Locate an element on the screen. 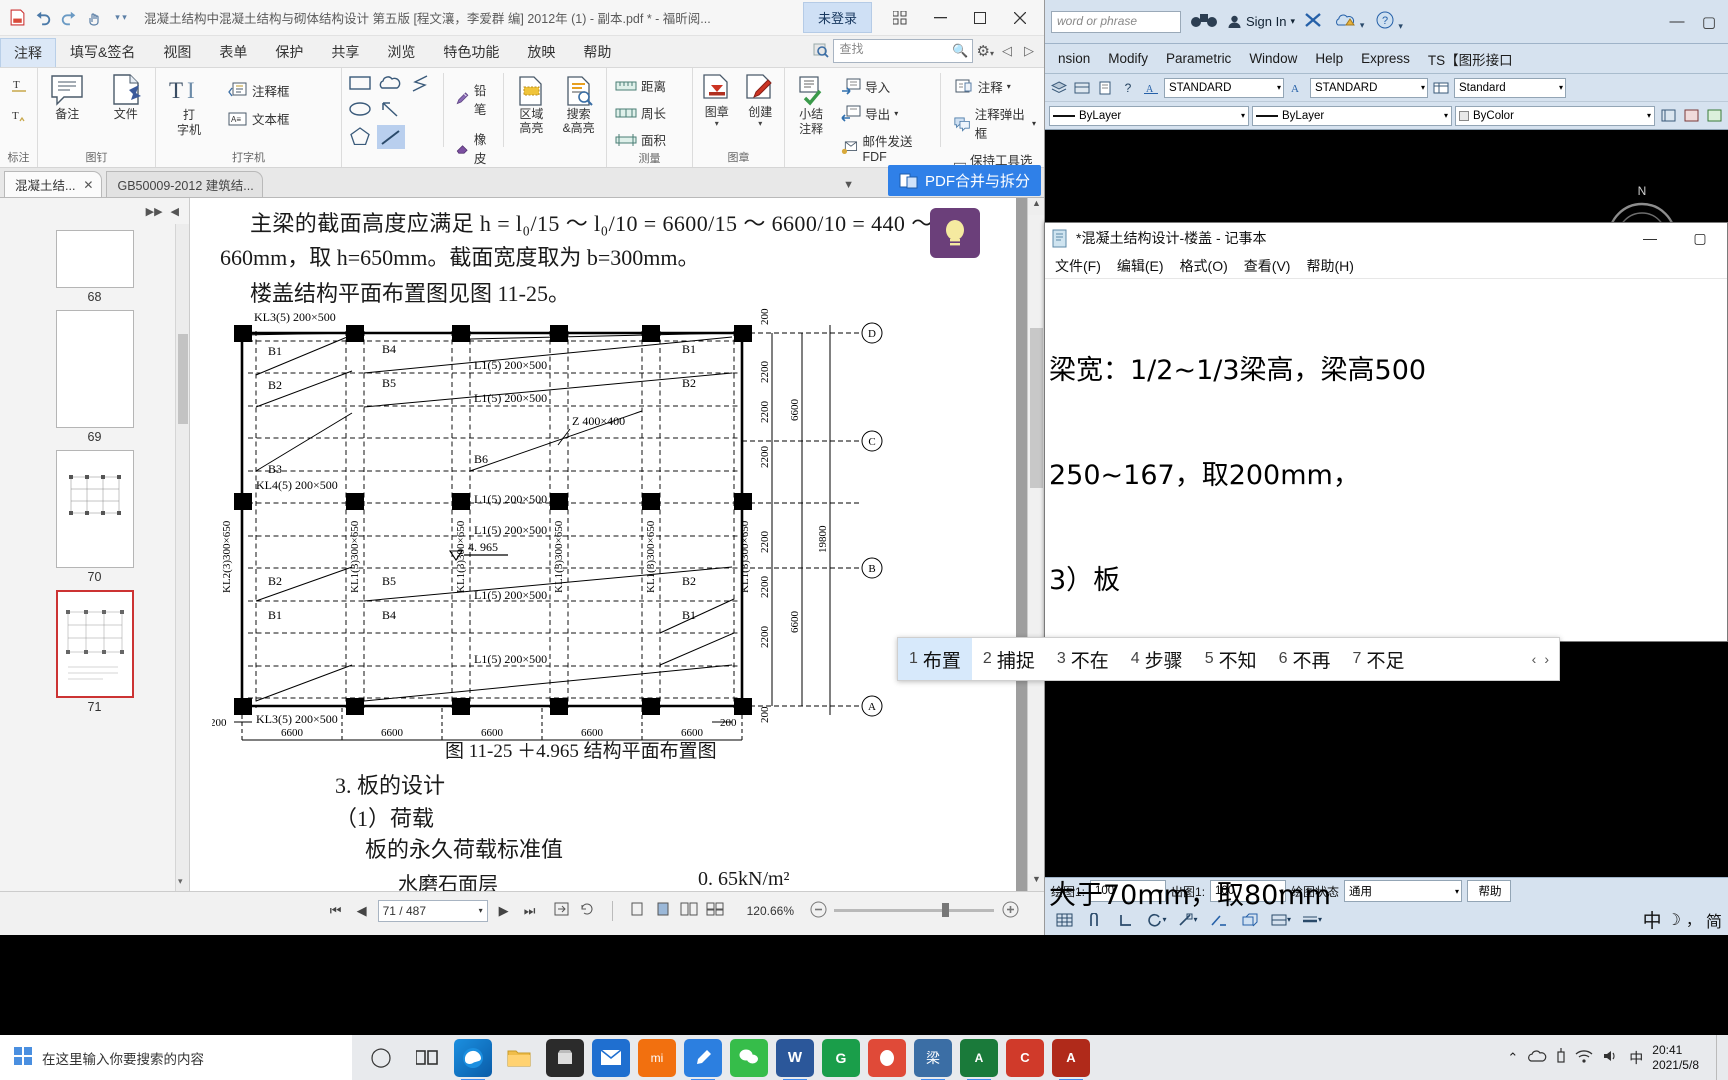 Image resolution: width=1728 pixels, height=1080 pixels. two-page-scroll-icon is located at coordinates (715, 910).